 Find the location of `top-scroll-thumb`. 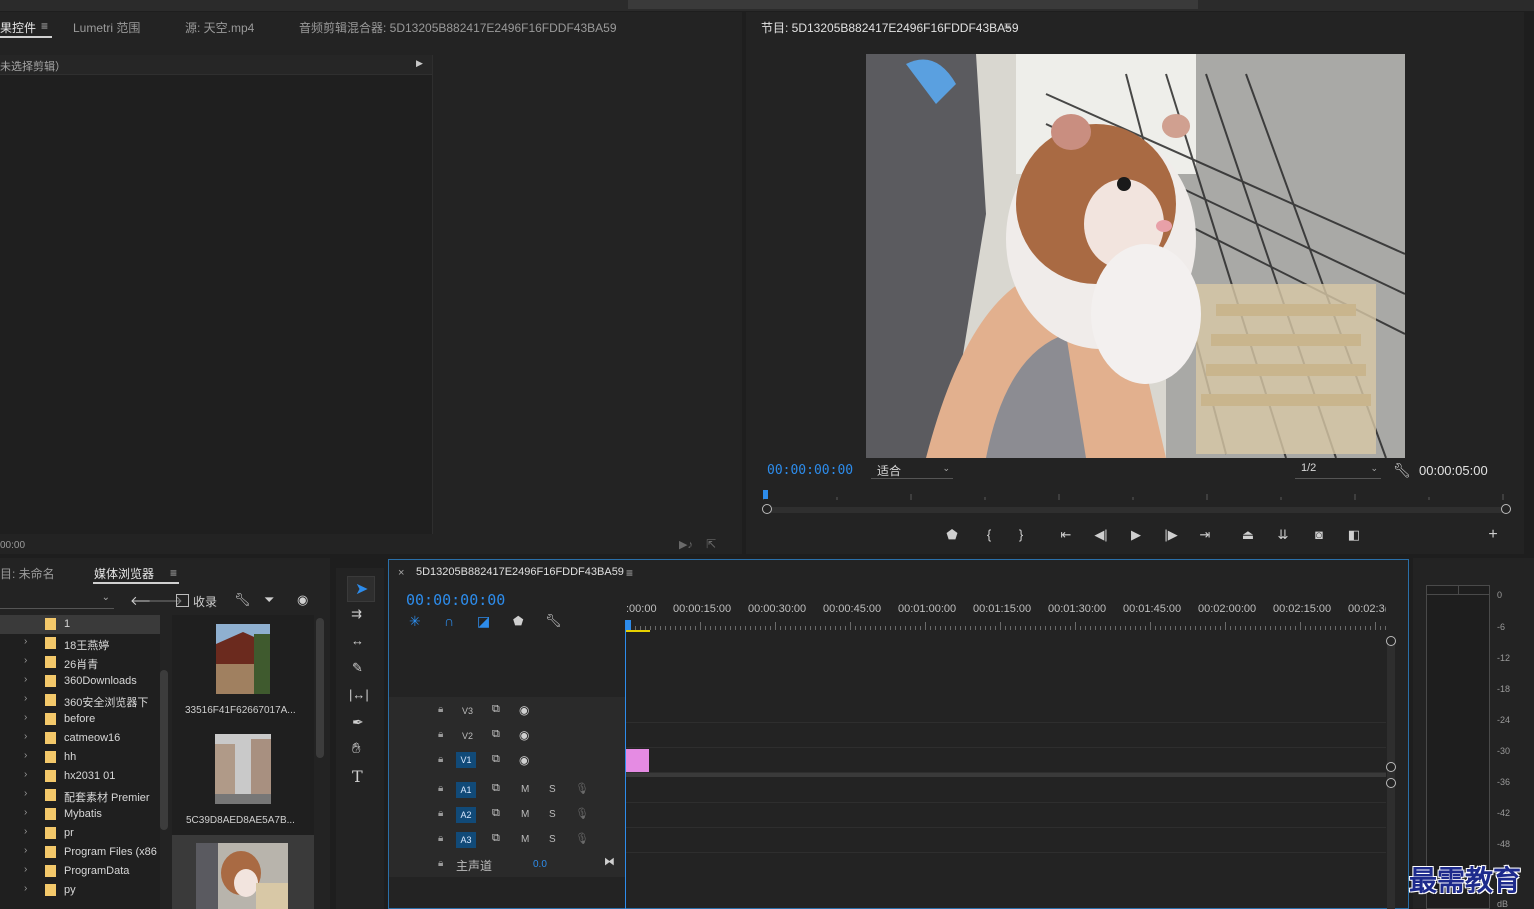

top-scroll-thumb is located at coordinates (913, 4).